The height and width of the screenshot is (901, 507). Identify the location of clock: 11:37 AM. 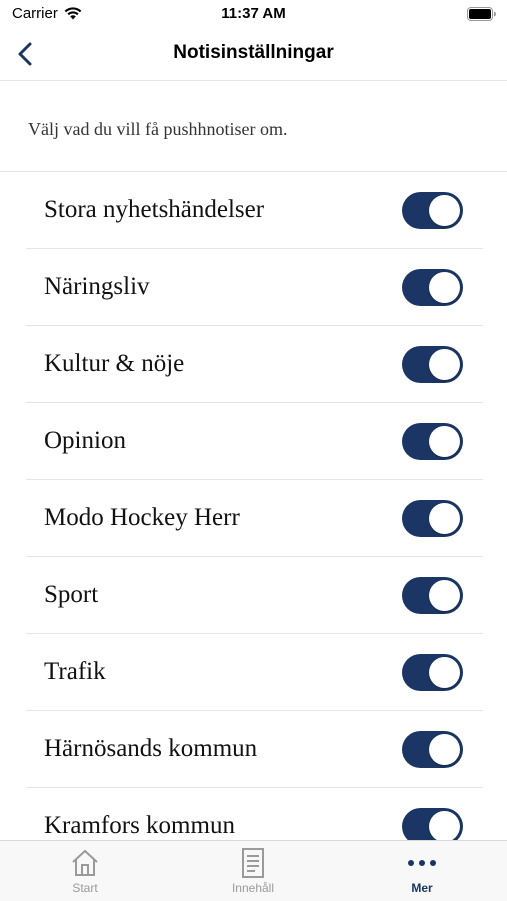
(253, 13).